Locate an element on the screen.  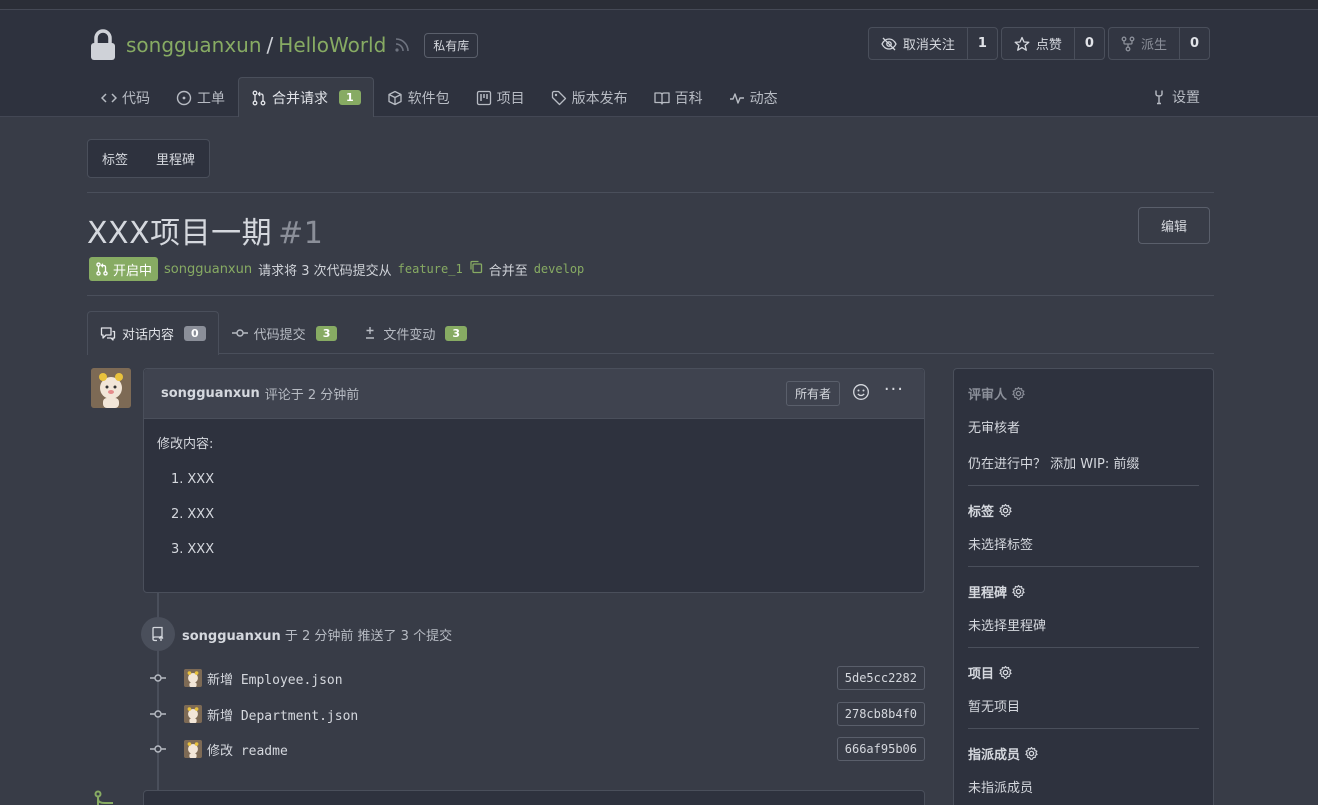
milestone-header: 里程碑 is located at coordinates (1083, 591).